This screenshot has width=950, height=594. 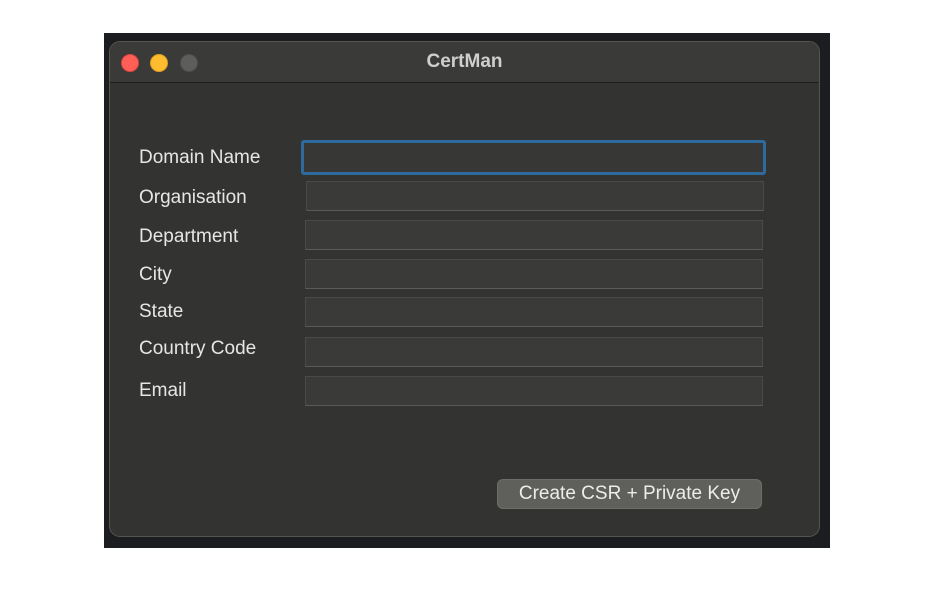 I want to click on city-label: City, so click(x=155, y=274).